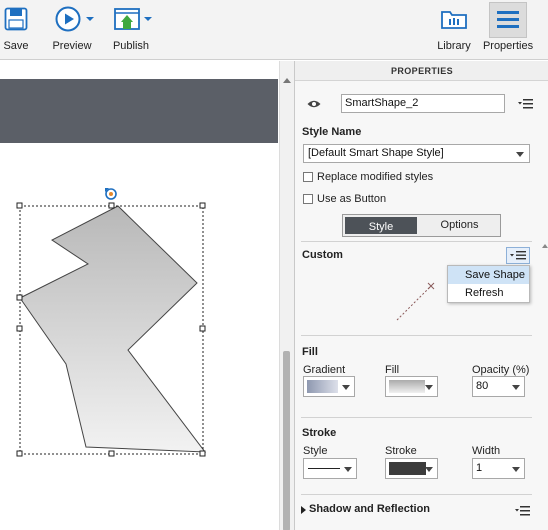  What do you see at coordinates (148, 19) in the screenshot?
I see `publish-dropdown-caret` at bounding box center [148, 19].